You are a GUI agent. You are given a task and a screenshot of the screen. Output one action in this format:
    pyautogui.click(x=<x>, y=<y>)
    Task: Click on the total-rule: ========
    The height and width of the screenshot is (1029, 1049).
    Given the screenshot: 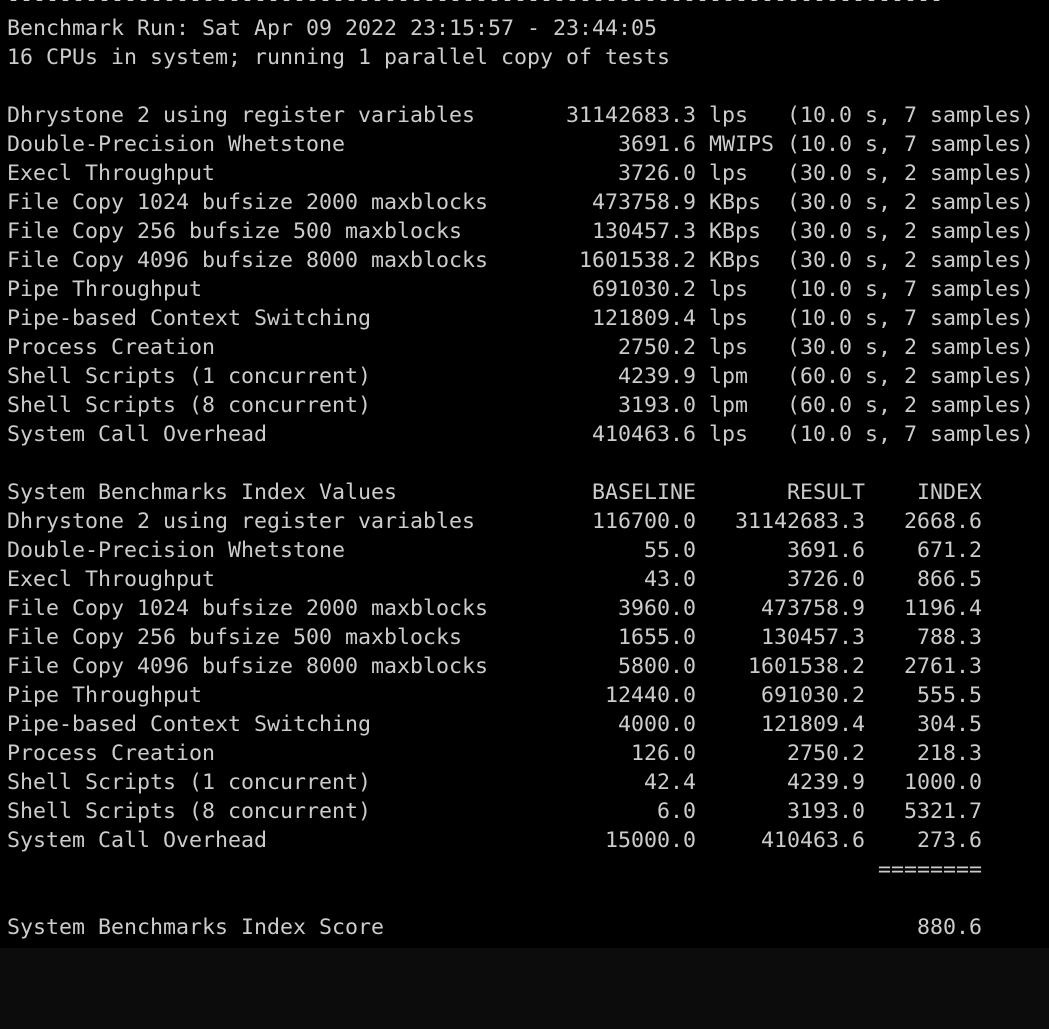 What is the action you would take?
    pyautogui.click(x=930, y=869)
    